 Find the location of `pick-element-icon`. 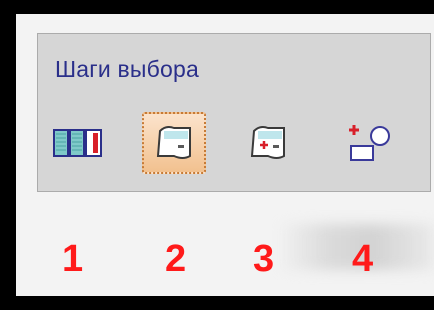

pick-element-icon is located at coordinates (173, 142).